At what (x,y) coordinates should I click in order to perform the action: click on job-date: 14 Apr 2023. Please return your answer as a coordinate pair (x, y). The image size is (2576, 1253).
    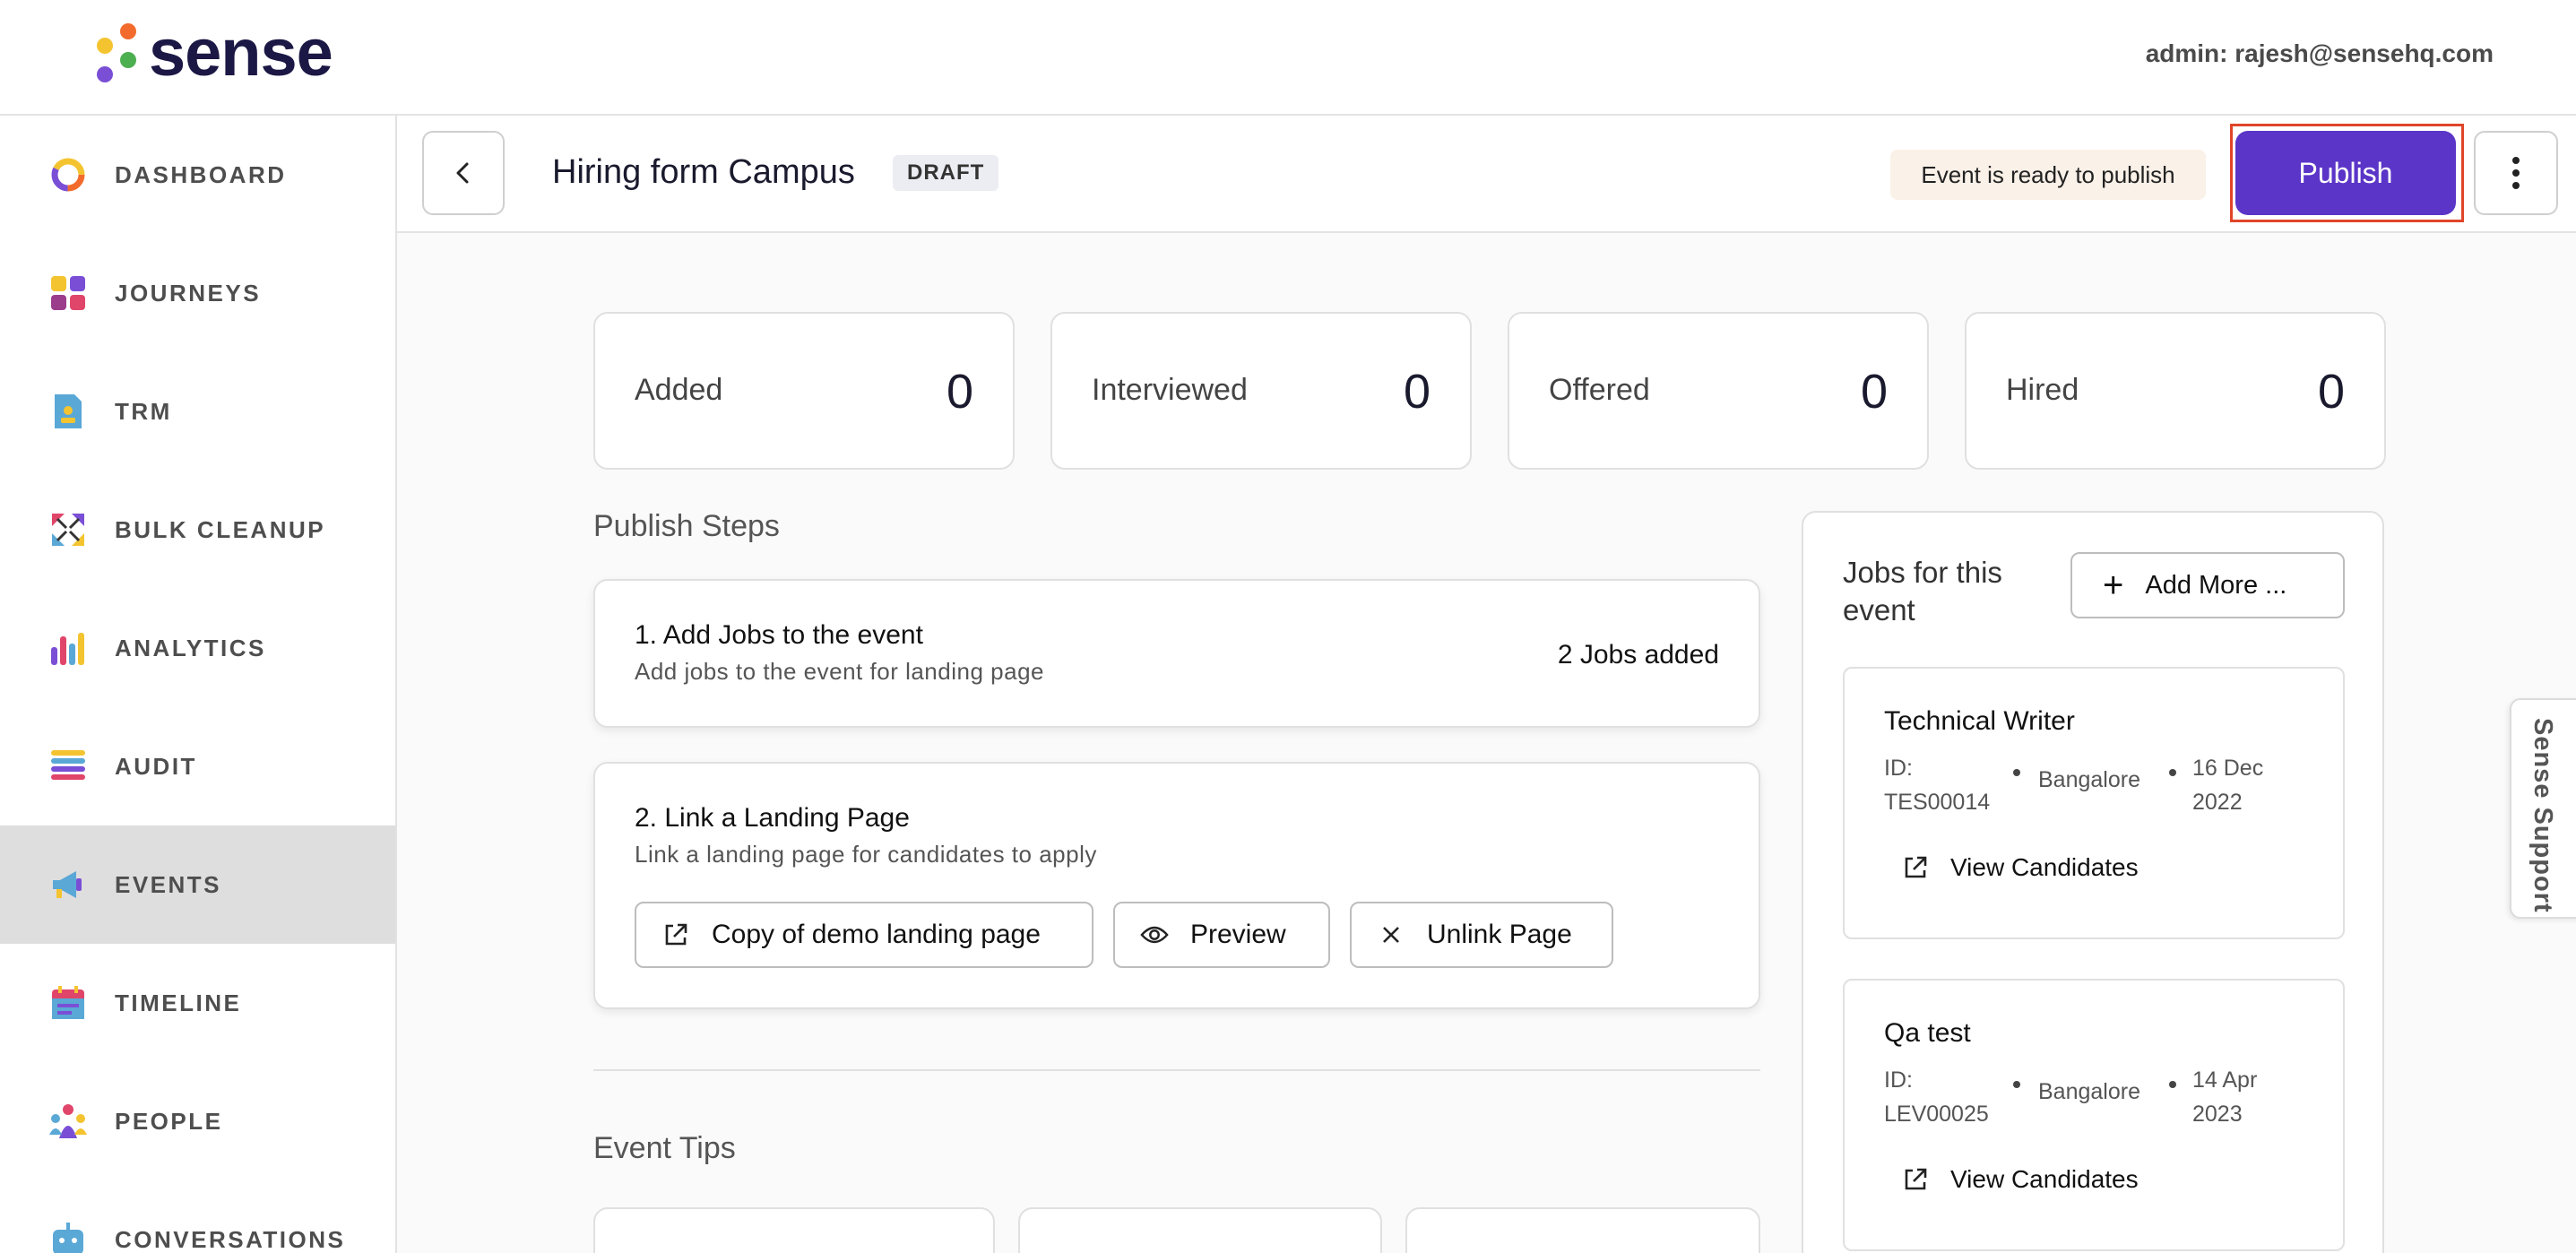
    Looking at the image, I should click on (2225, 1097).